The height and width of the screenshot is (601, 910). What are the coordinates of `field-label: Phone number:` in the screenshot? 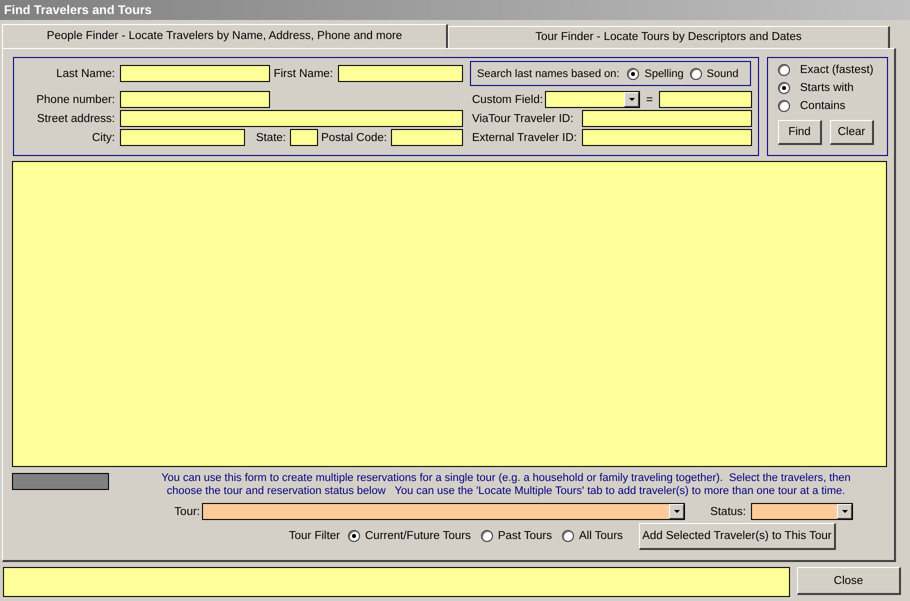 It's located at (75, 100).